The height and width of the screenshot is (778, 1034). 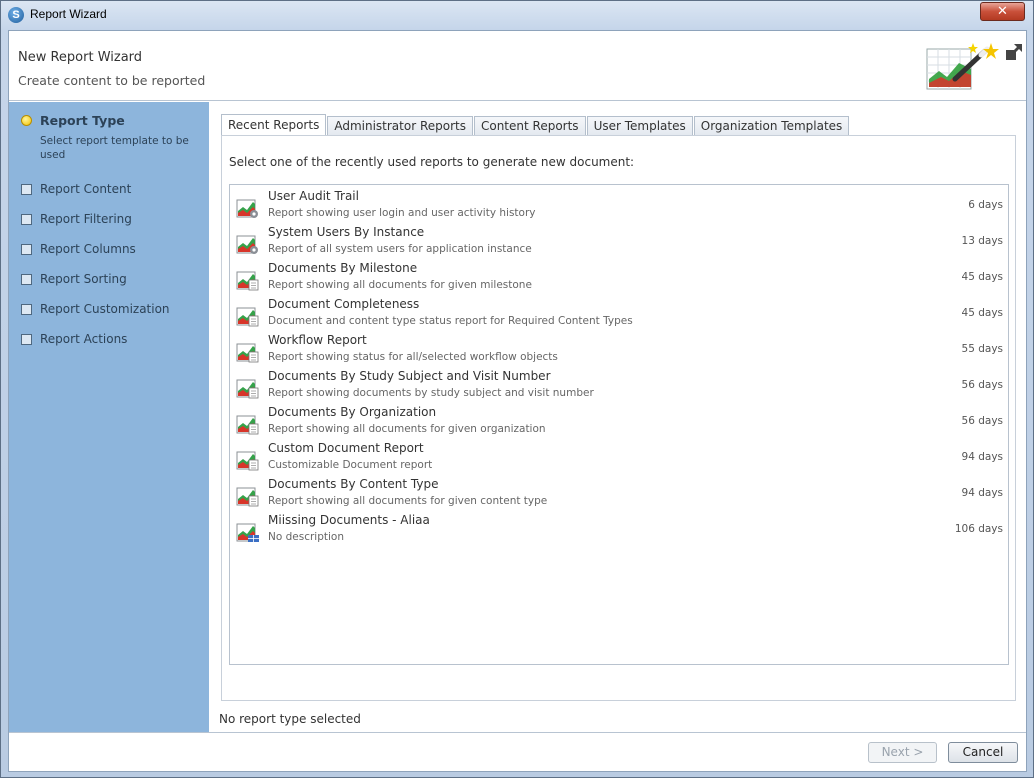 I want to click on cancel-button: Cancel, so click(x=983, y=752).